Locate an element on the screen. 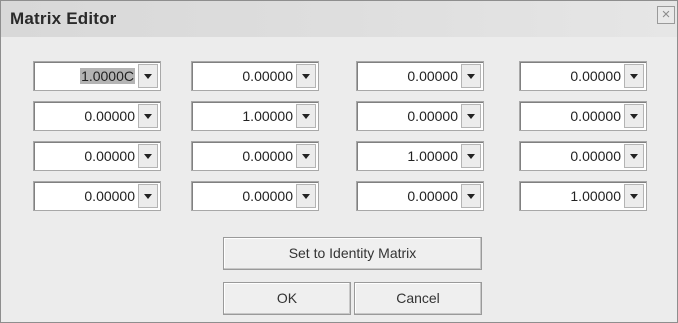  set-identity-button-label: Set to Identity Matrix is located at coordinates (352, 253).